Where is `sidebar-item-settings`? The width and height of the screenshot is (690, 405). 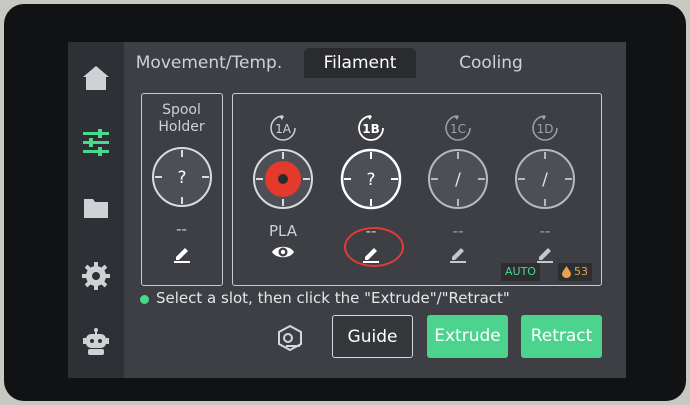 sidebar-item-settings is located at coordinates (96, 276).